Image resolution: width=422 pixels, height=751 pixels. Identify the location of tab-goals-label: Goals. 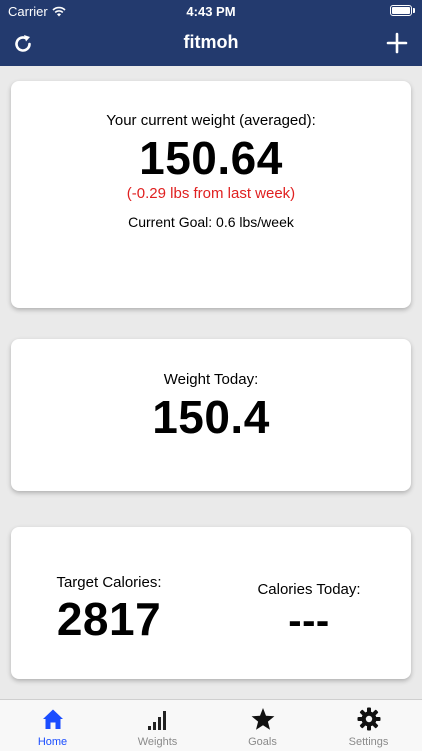
(262, 742).